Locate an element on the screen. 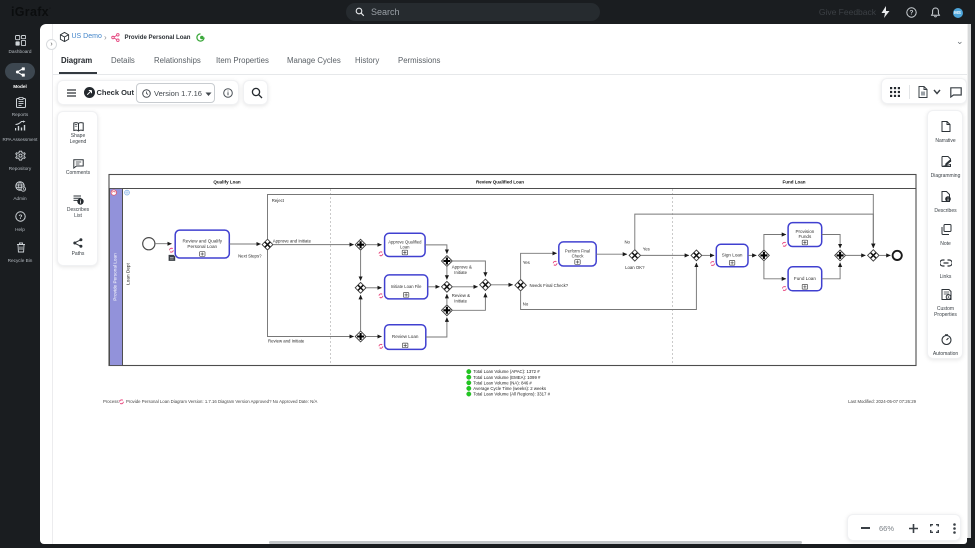  svg-text: Provide Personal Loan is located at coordinates (115, 277).